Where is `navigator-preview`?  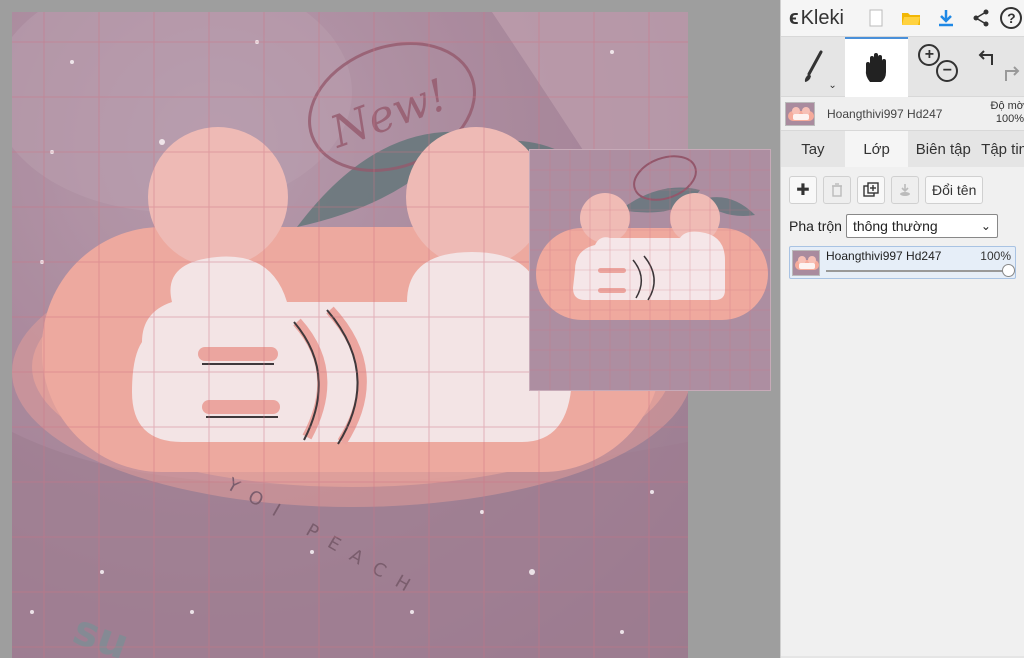 navigator-preview is located at coordinates (650, 270).